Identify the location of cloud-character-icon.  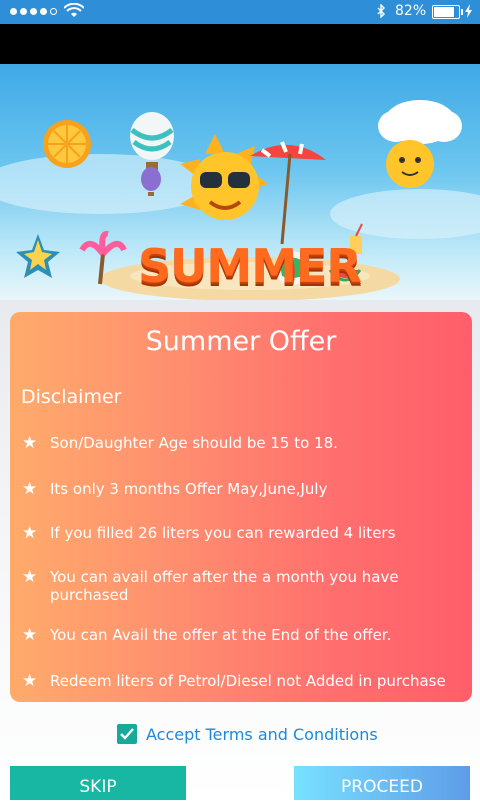
(420, 144).